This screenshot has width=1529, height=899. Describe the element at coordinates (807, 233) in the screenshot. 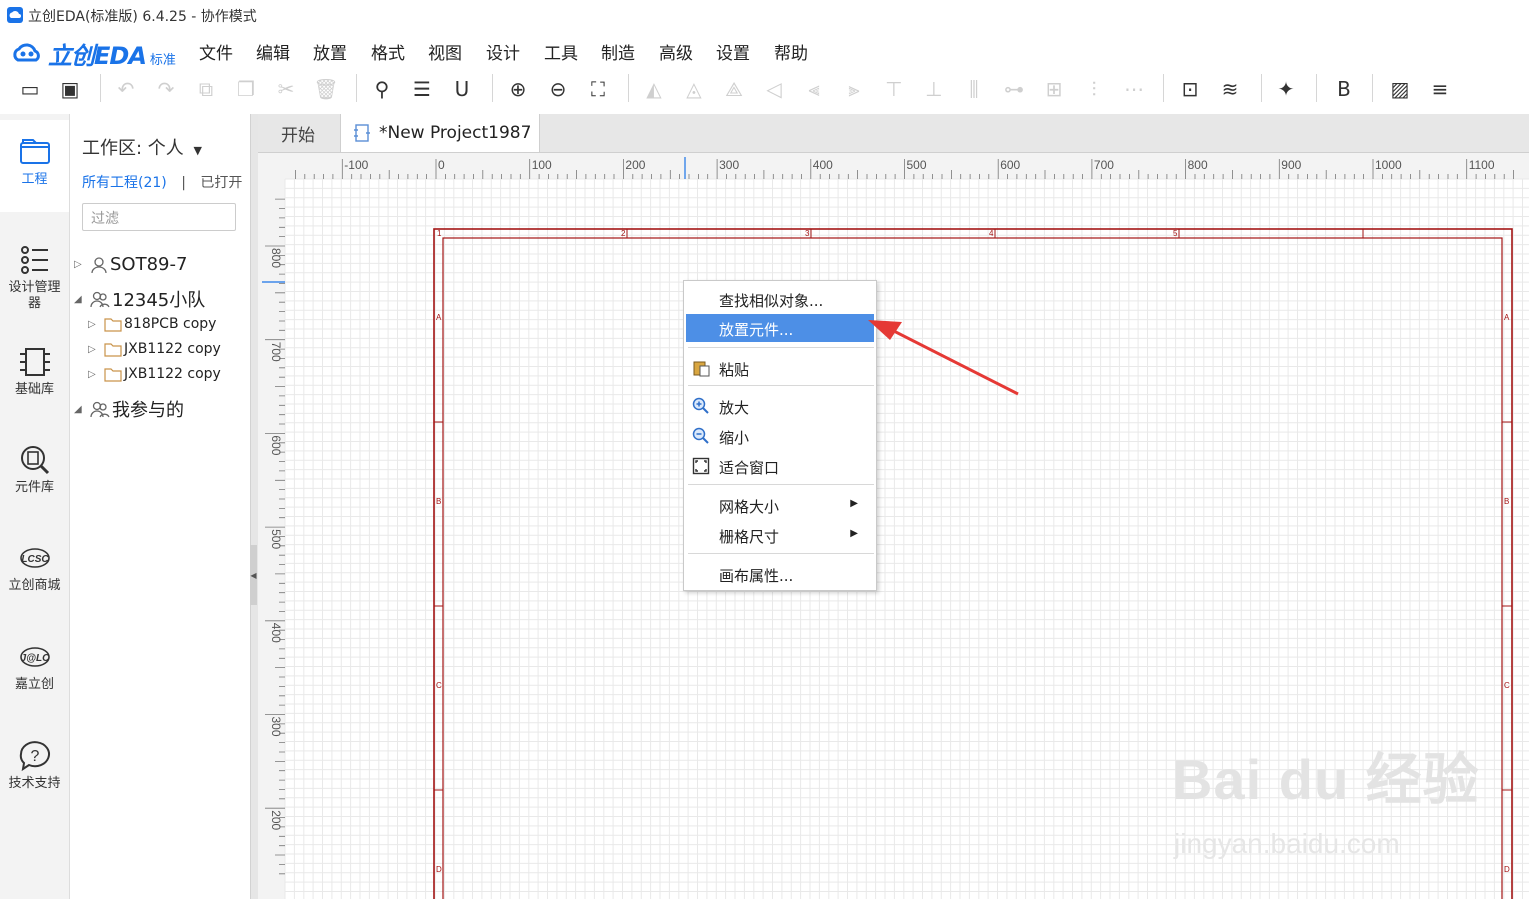

I see `sheet-col-label: 3` at that location.